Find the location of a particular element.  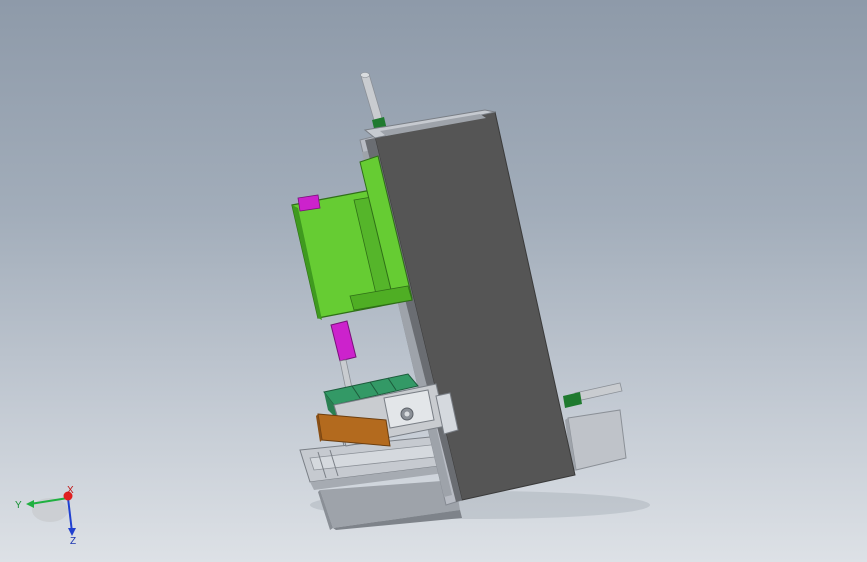

z-axis-head-icon is located at coordinates (72, 532).